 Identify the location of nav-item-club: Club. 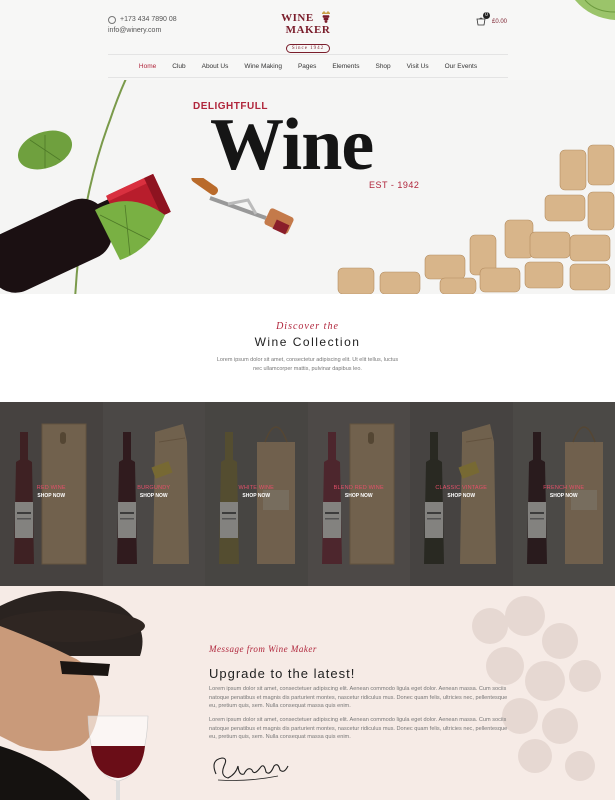
(178, 66).